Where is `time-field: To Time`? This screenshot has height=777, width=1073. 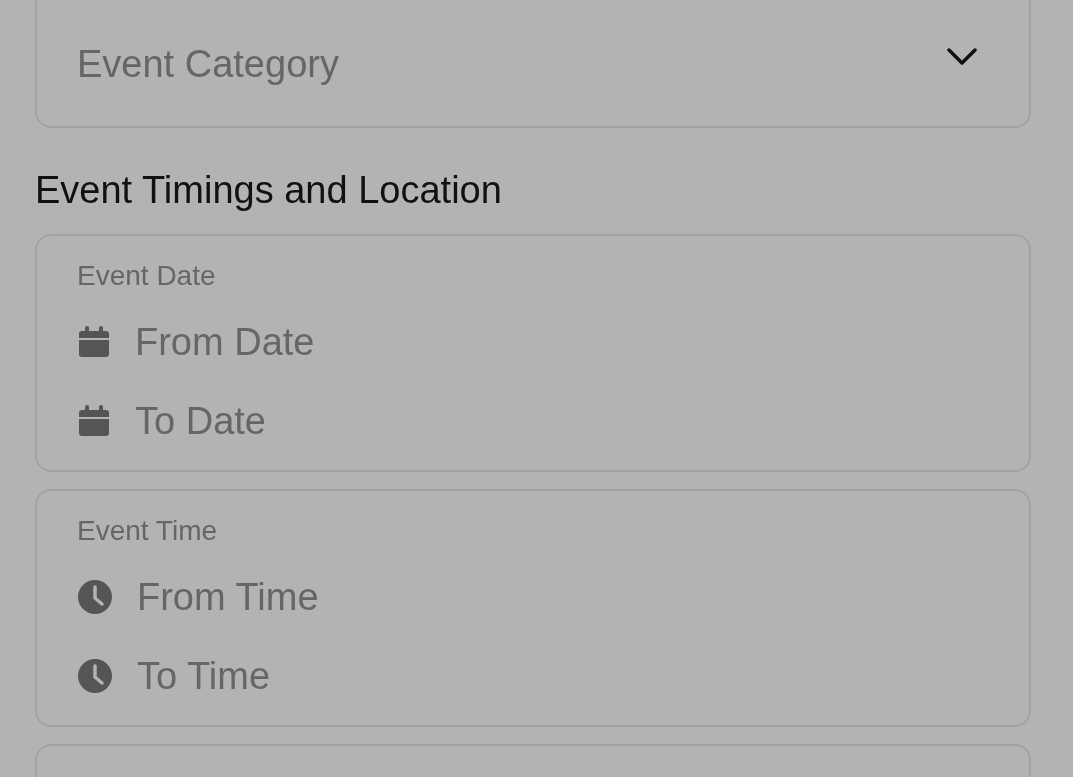 time-field: To Time is located at coordinates (337, 675).